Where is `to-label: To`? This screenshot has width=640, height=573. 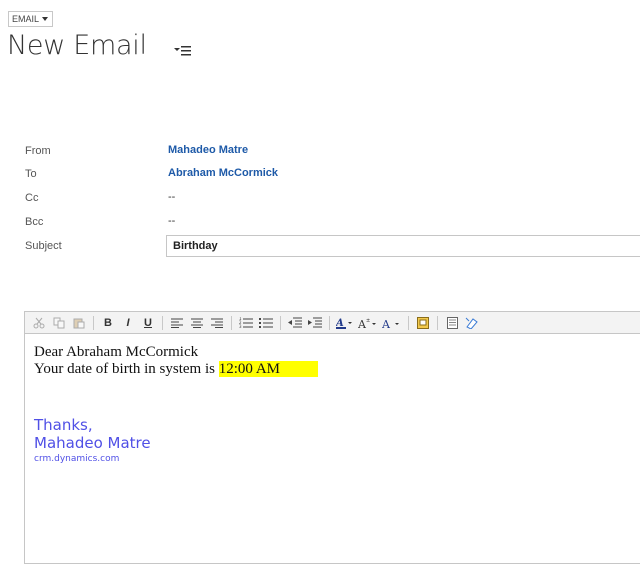 to-label: To is located at coordinates (31, 174).